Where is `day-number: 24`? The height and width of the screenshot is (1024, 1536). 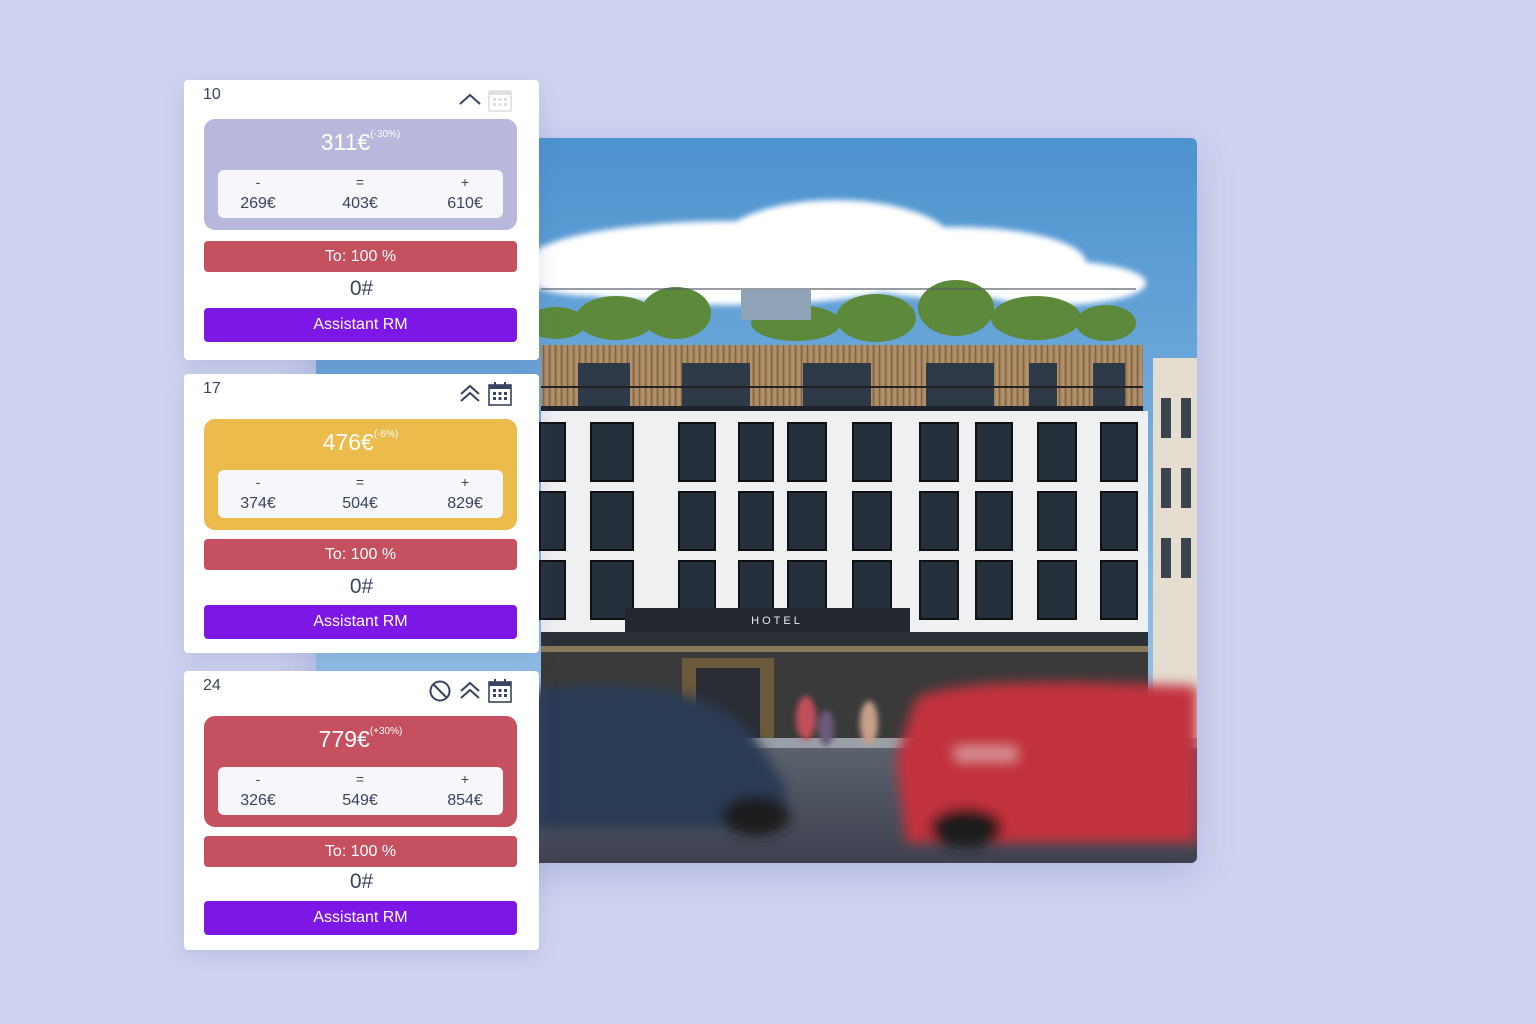 day-number: 24 is located at coordinates (212, 685).